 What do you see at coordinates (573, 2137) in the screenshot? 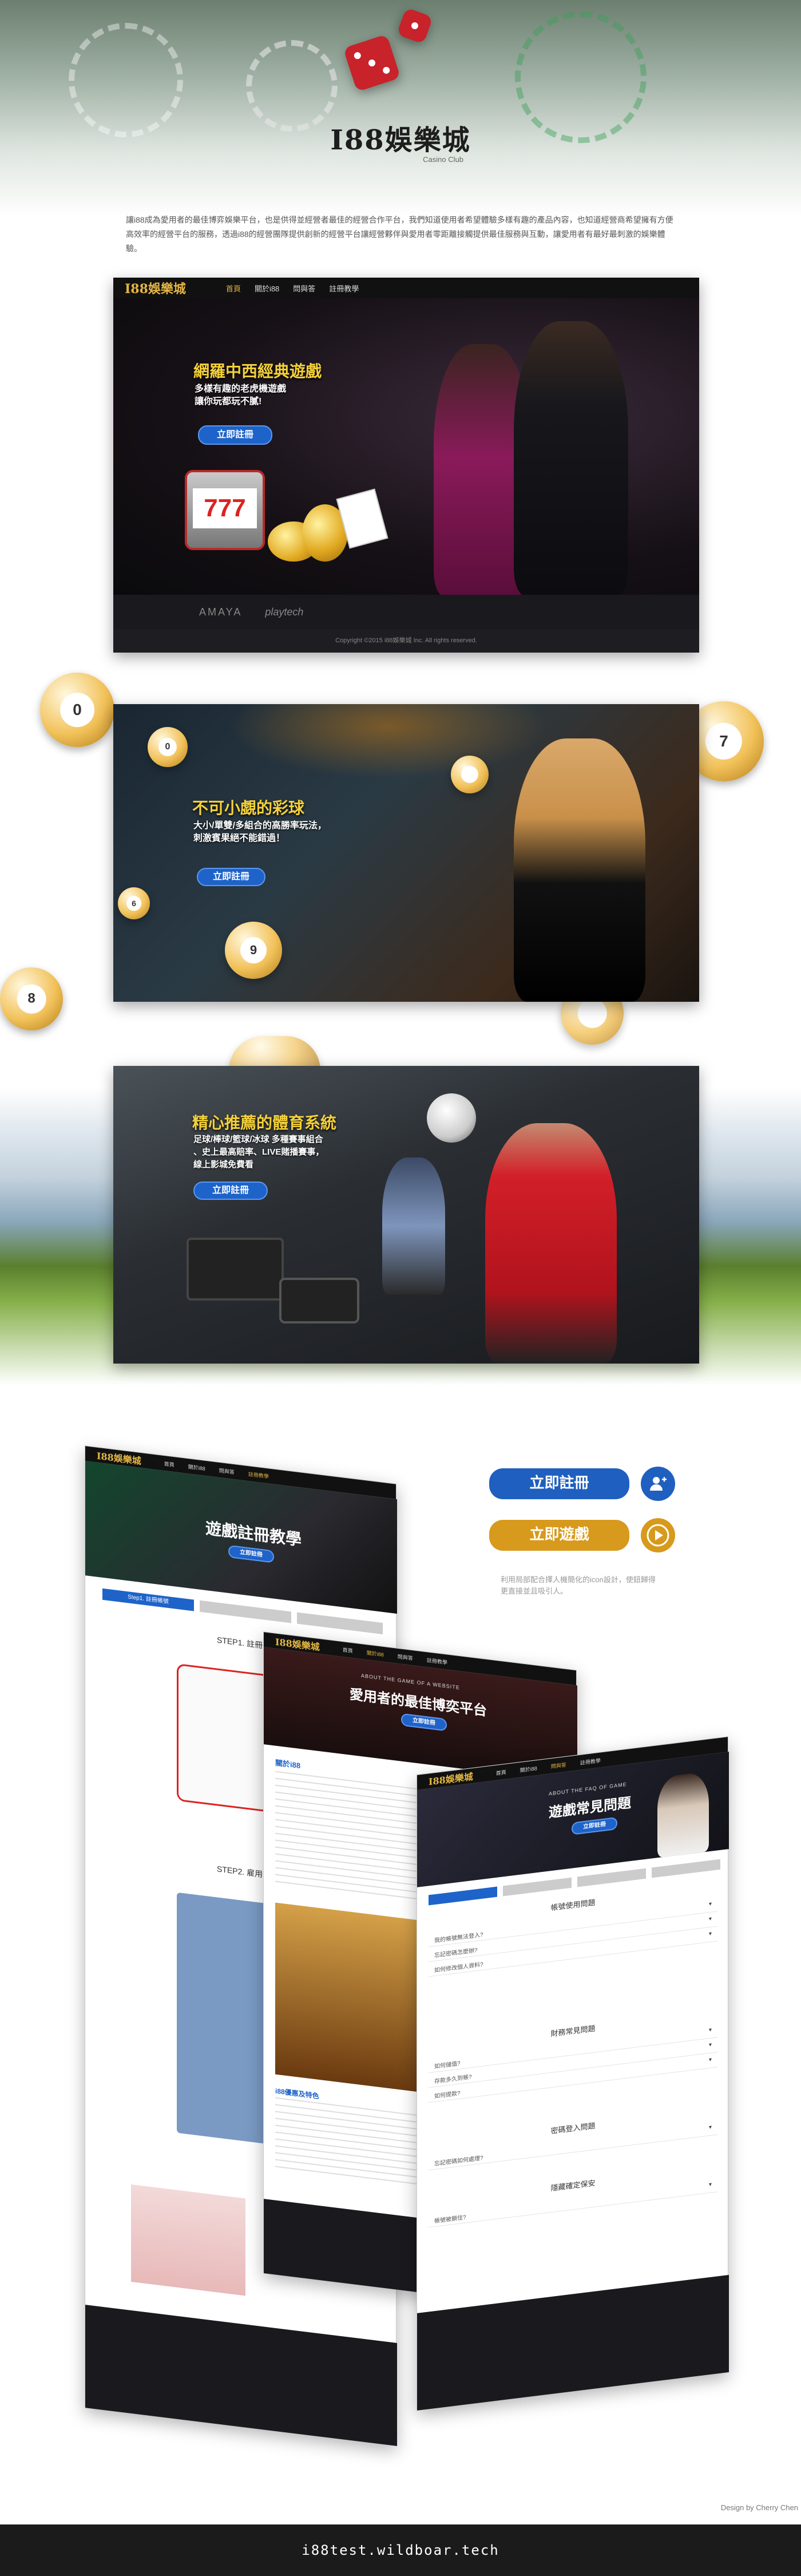
I see `faq-group: 密碼登入問題 忘記密碼如何處理?` at bounding box center [573, 2137].